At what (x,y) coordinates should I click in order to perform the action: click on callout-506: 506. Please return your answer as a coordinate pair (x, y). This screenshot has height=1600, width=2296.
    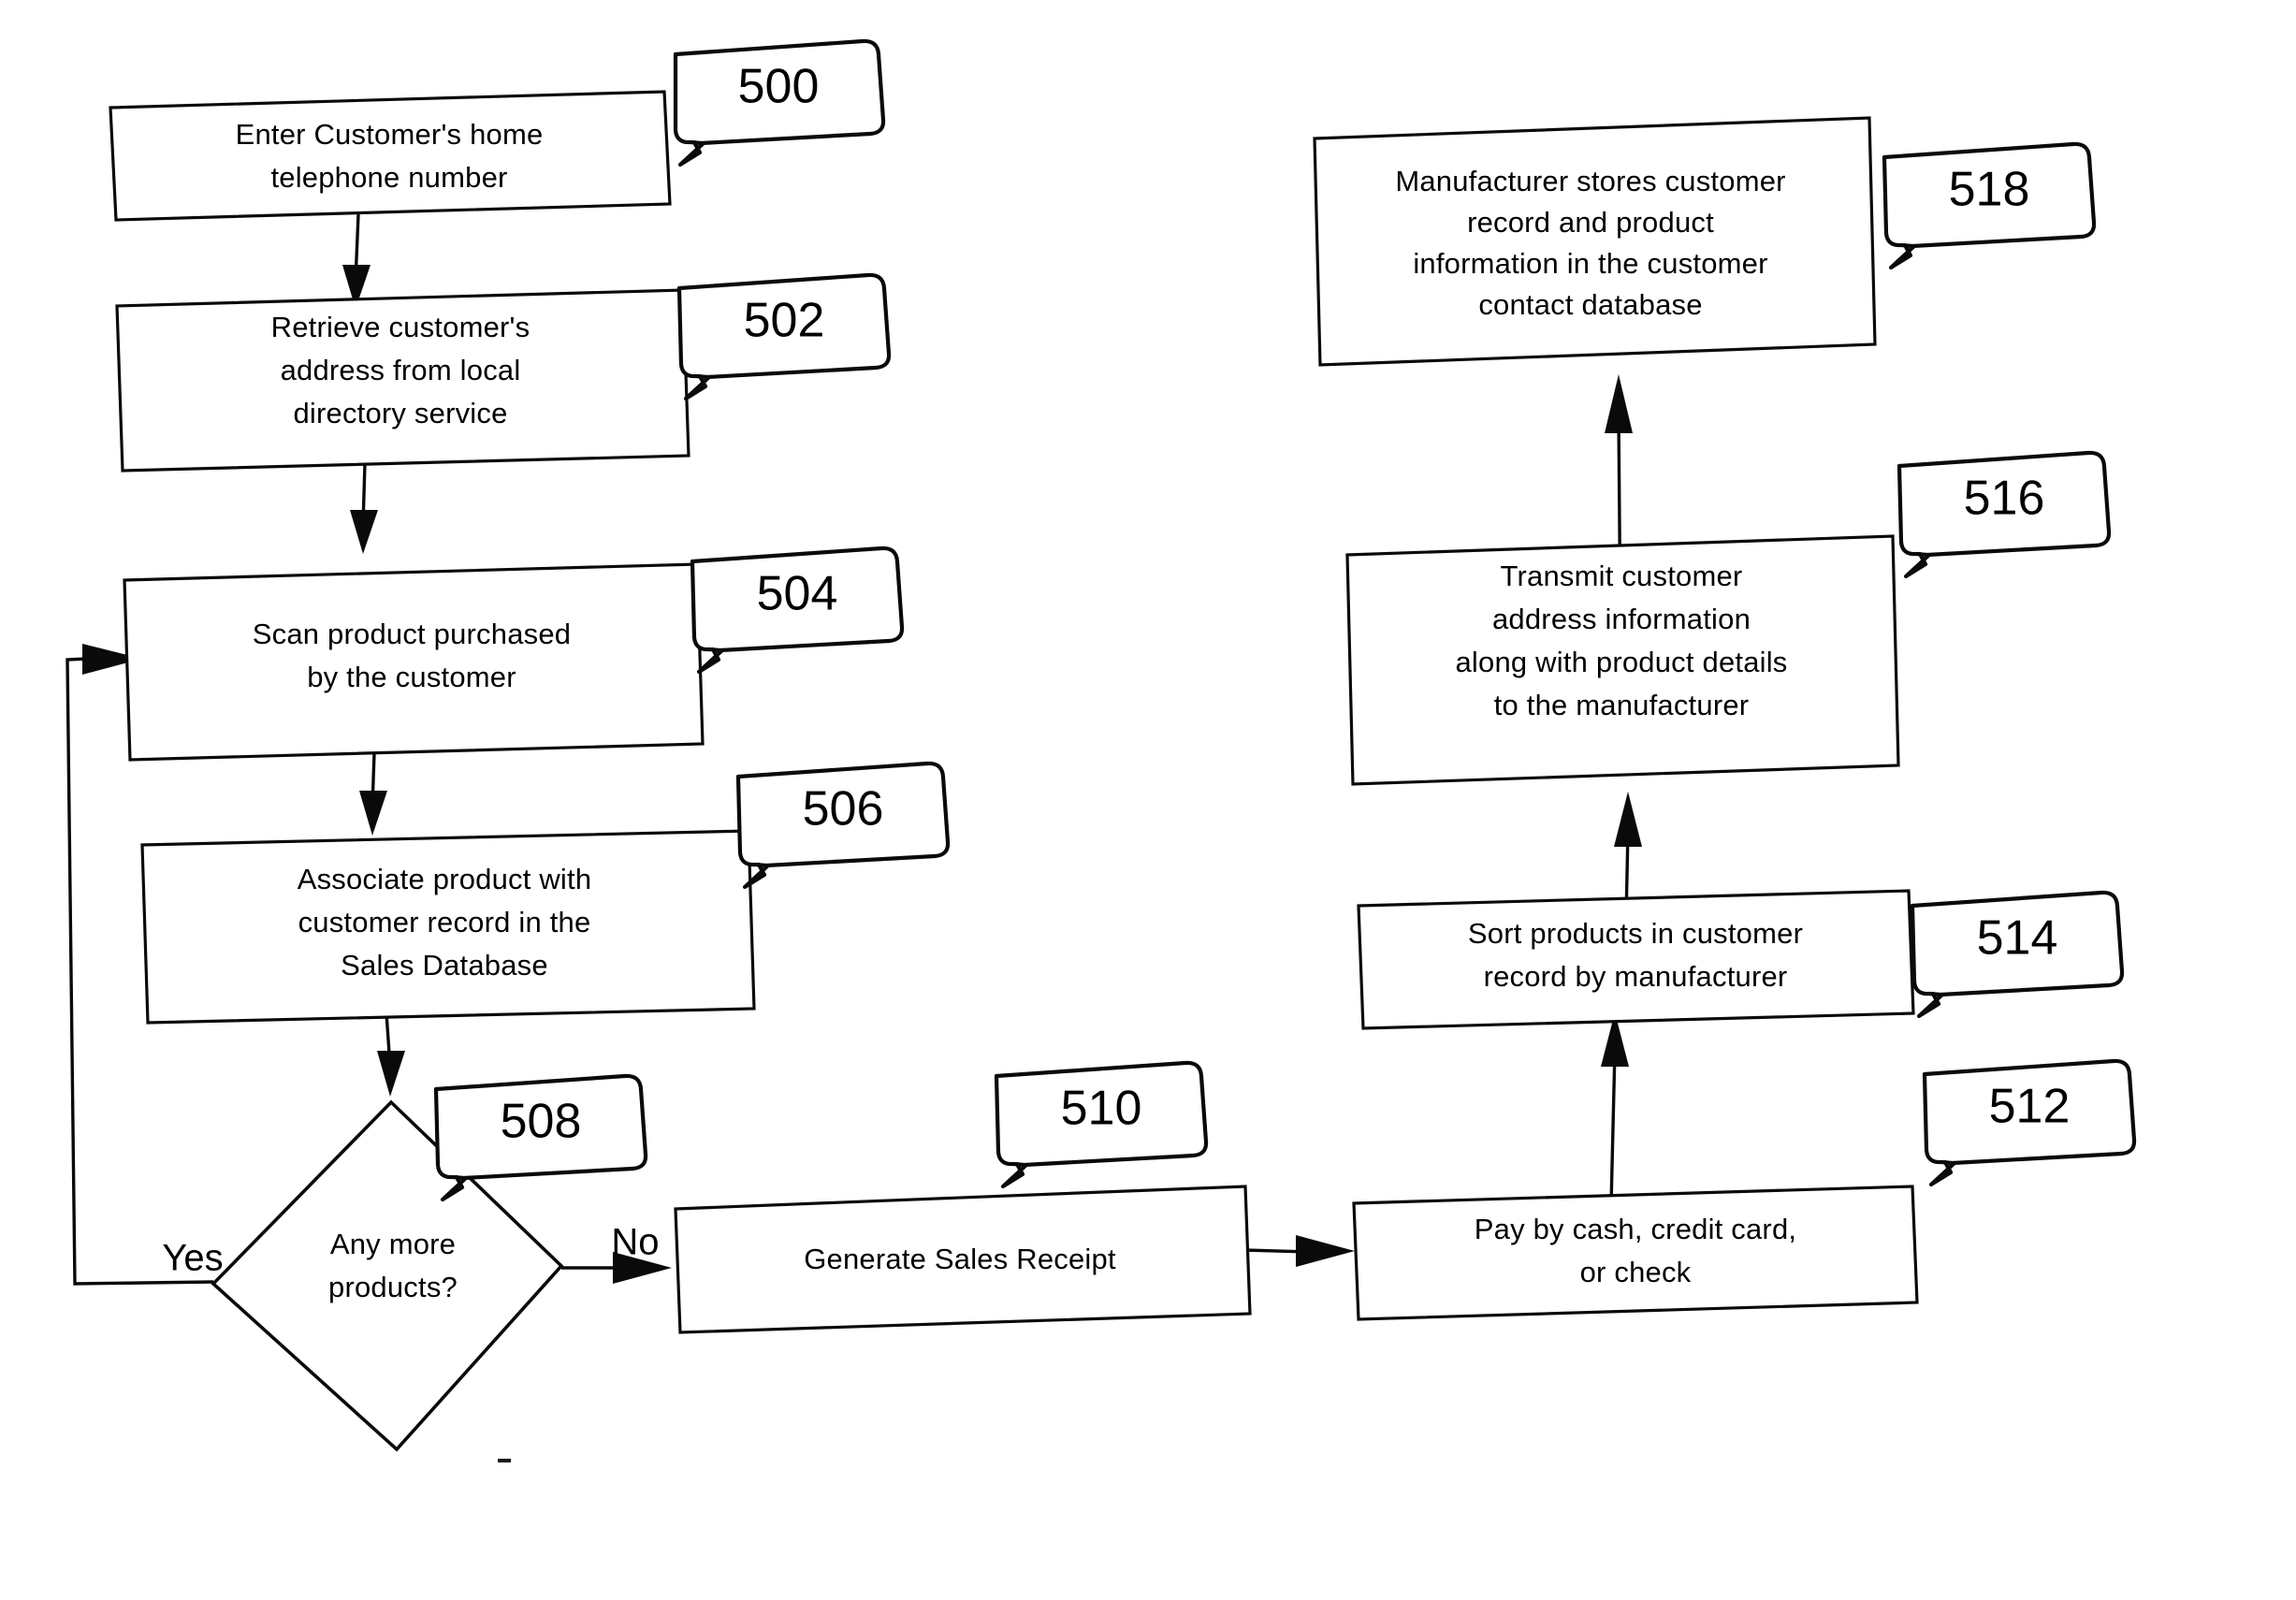
    Looking at the image, I should click on (843, 825).